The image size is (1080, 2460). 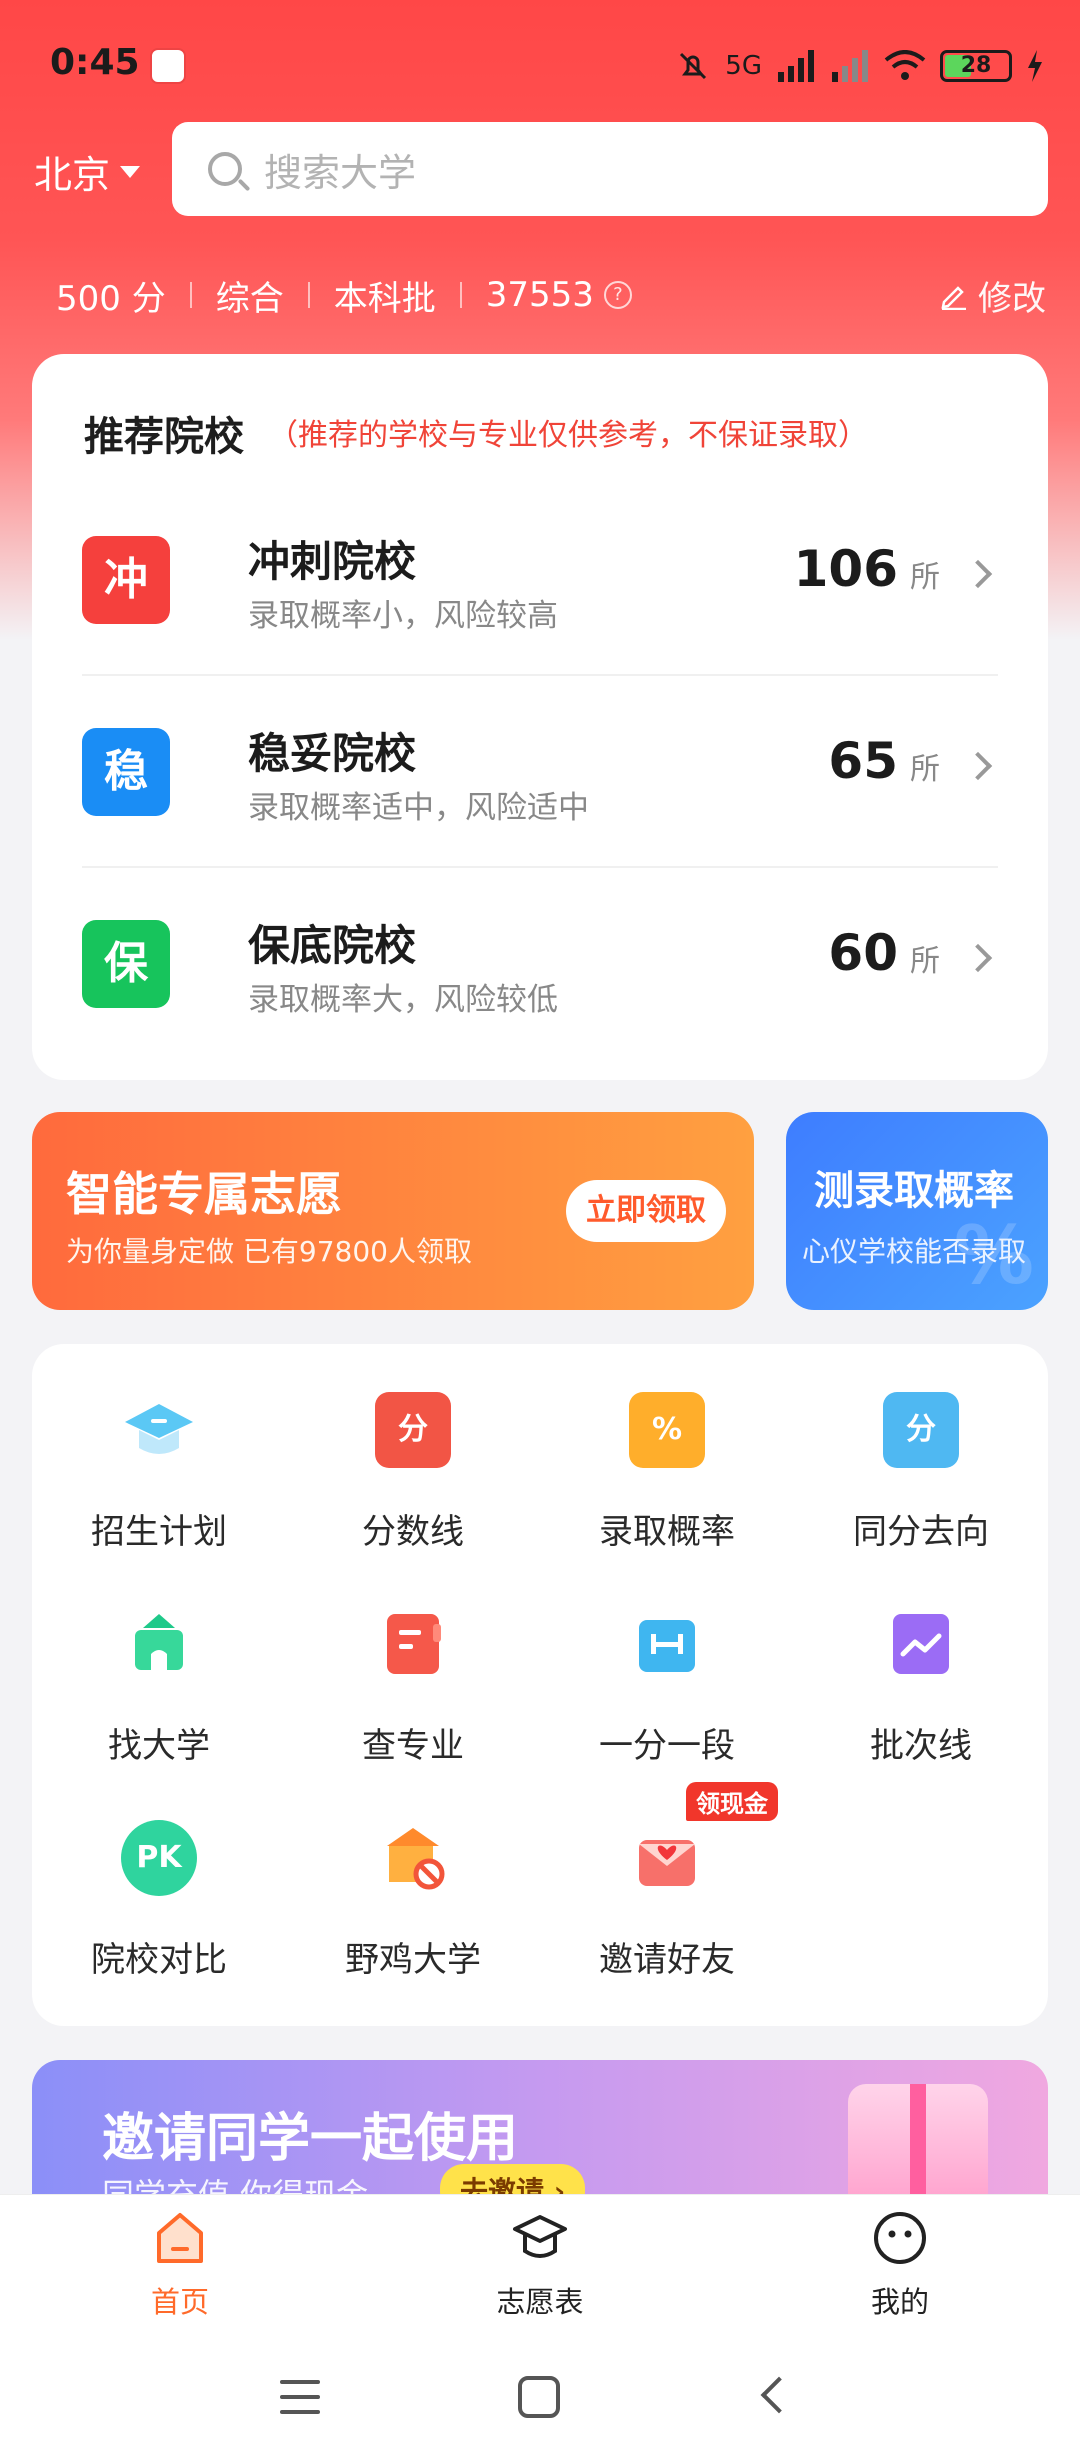 I want to click on tool-same-score: 分 同分去向, so click(x=921, y=1451).